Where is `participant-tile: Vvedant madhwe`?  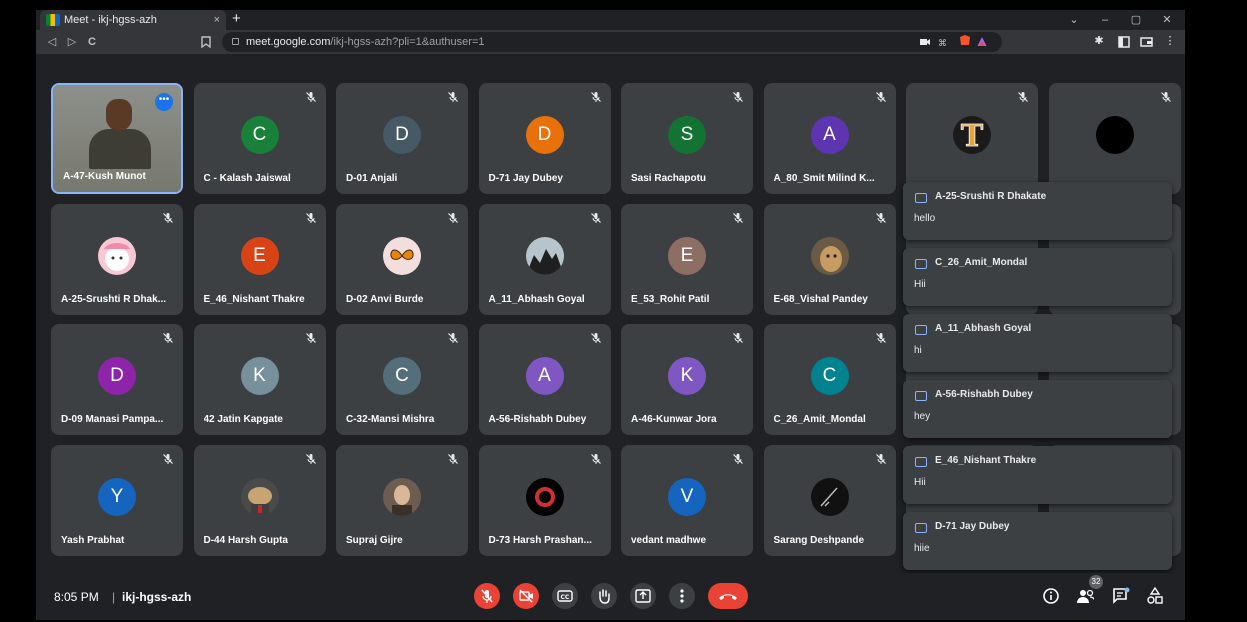 participant-tile: Vvedant madhwe is located at coordinates (687, 500).